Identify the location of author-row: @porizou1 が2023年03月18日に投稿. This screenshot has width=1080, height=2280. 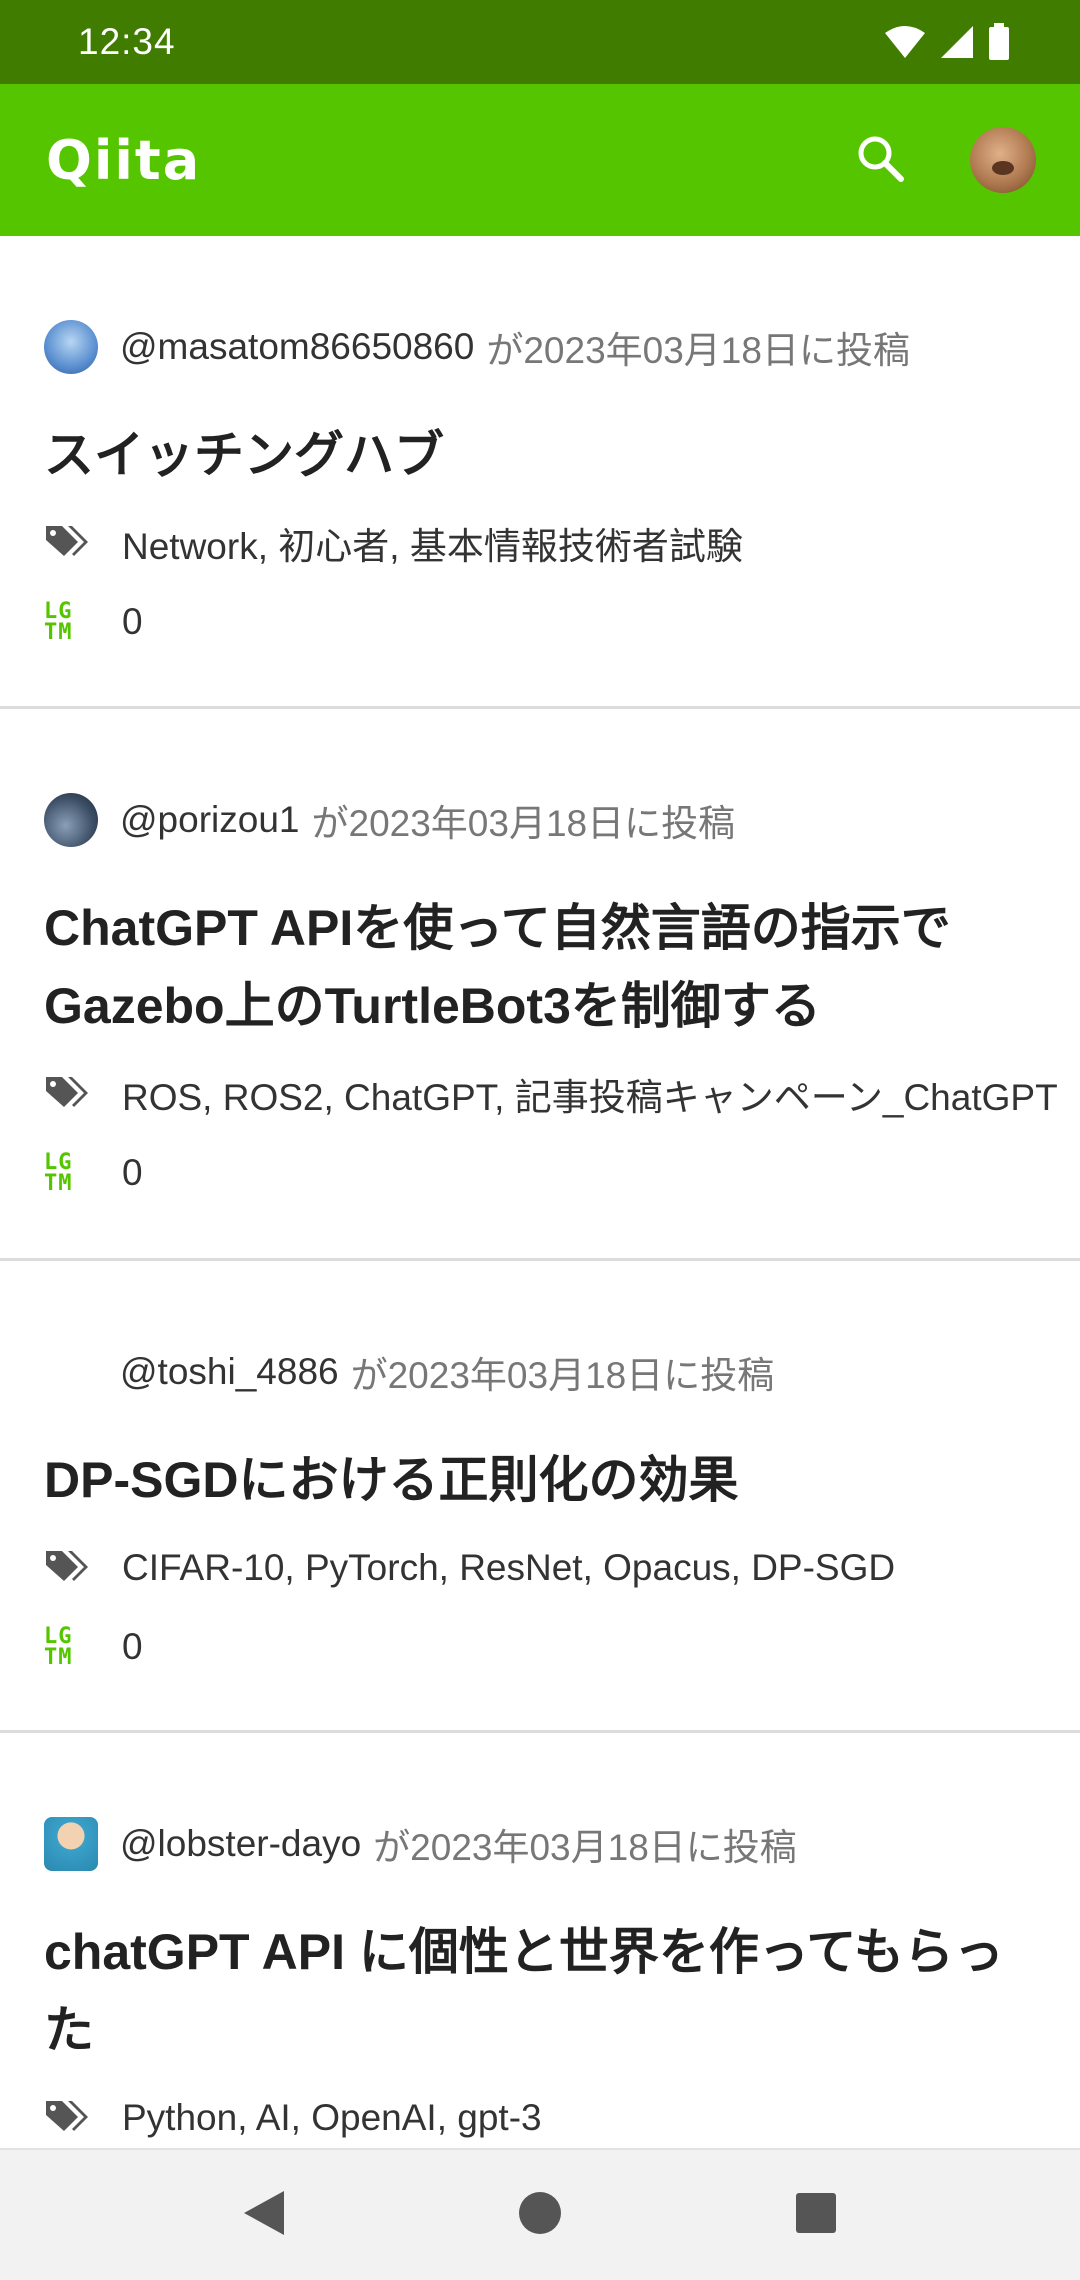
(540, 820).